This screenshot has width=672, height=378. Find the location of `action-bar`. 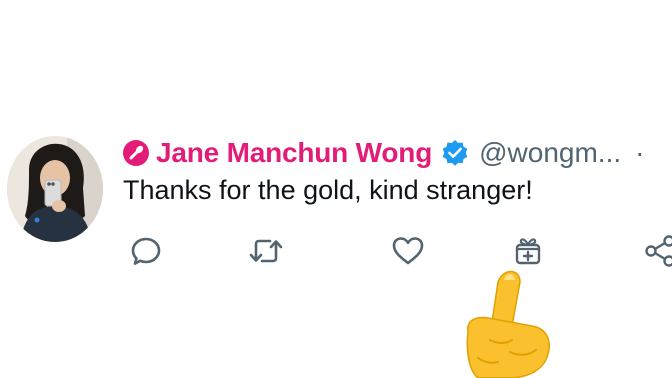

action-bar is located at coordinates (336, 251).